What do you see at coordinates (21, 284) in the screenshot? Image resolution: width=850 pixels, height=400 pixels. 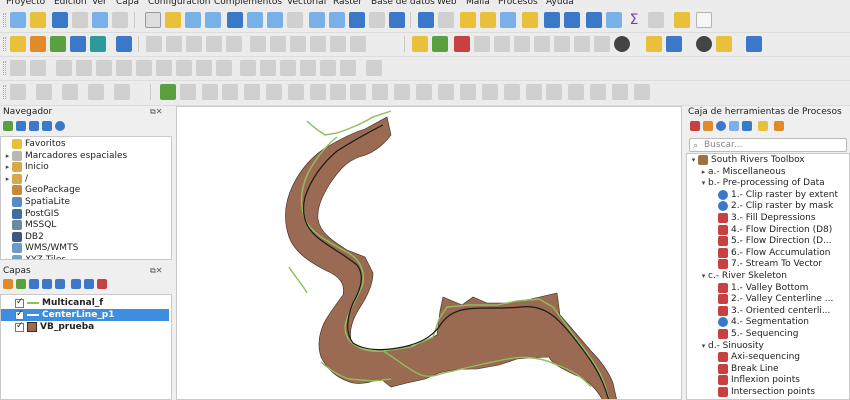 I see `add-group-icon` at bounding box center [21, 284].